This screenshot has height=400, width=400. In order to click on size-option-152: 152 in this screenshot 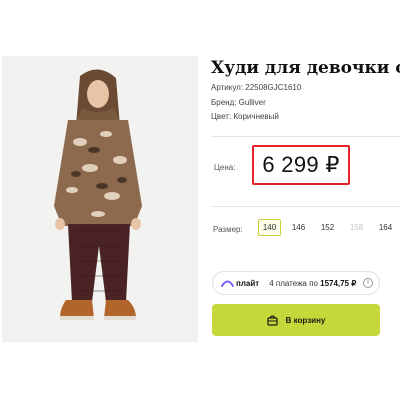, I will do `click(327, 227)`.